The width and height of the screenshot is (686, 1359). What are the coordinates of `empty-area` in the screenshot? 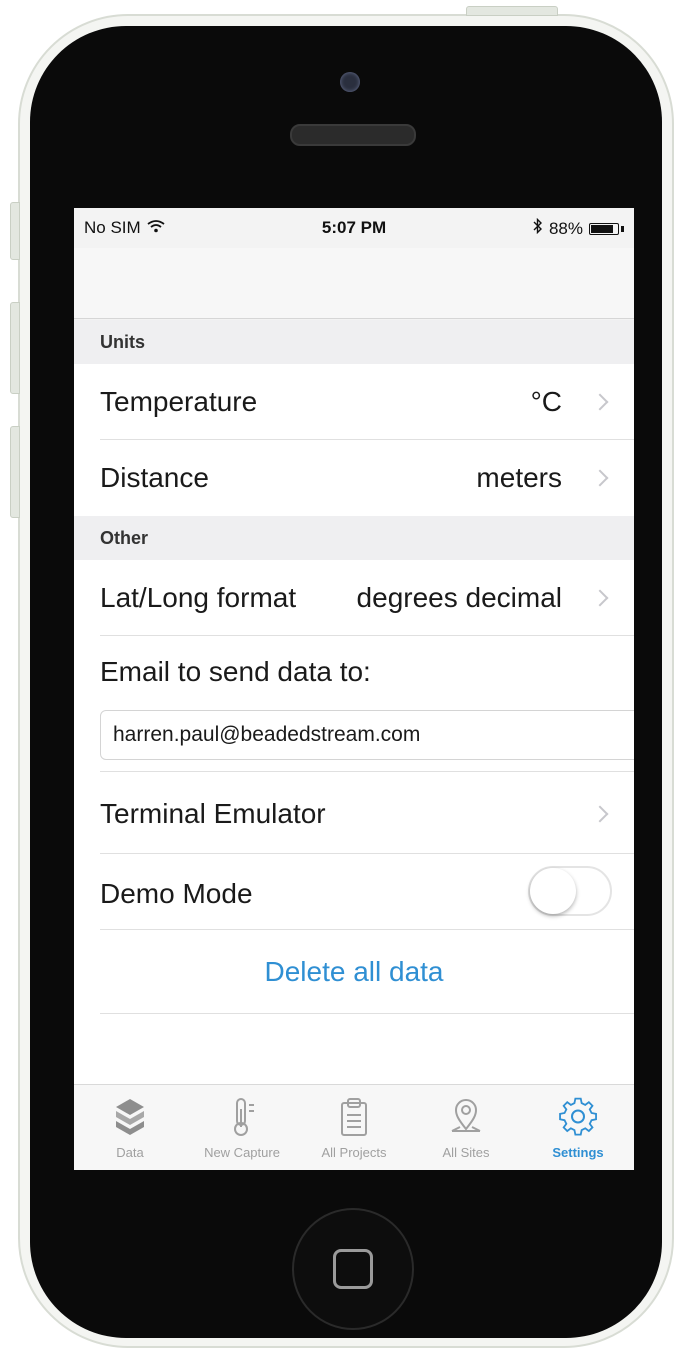 It's located at (354, 1049).